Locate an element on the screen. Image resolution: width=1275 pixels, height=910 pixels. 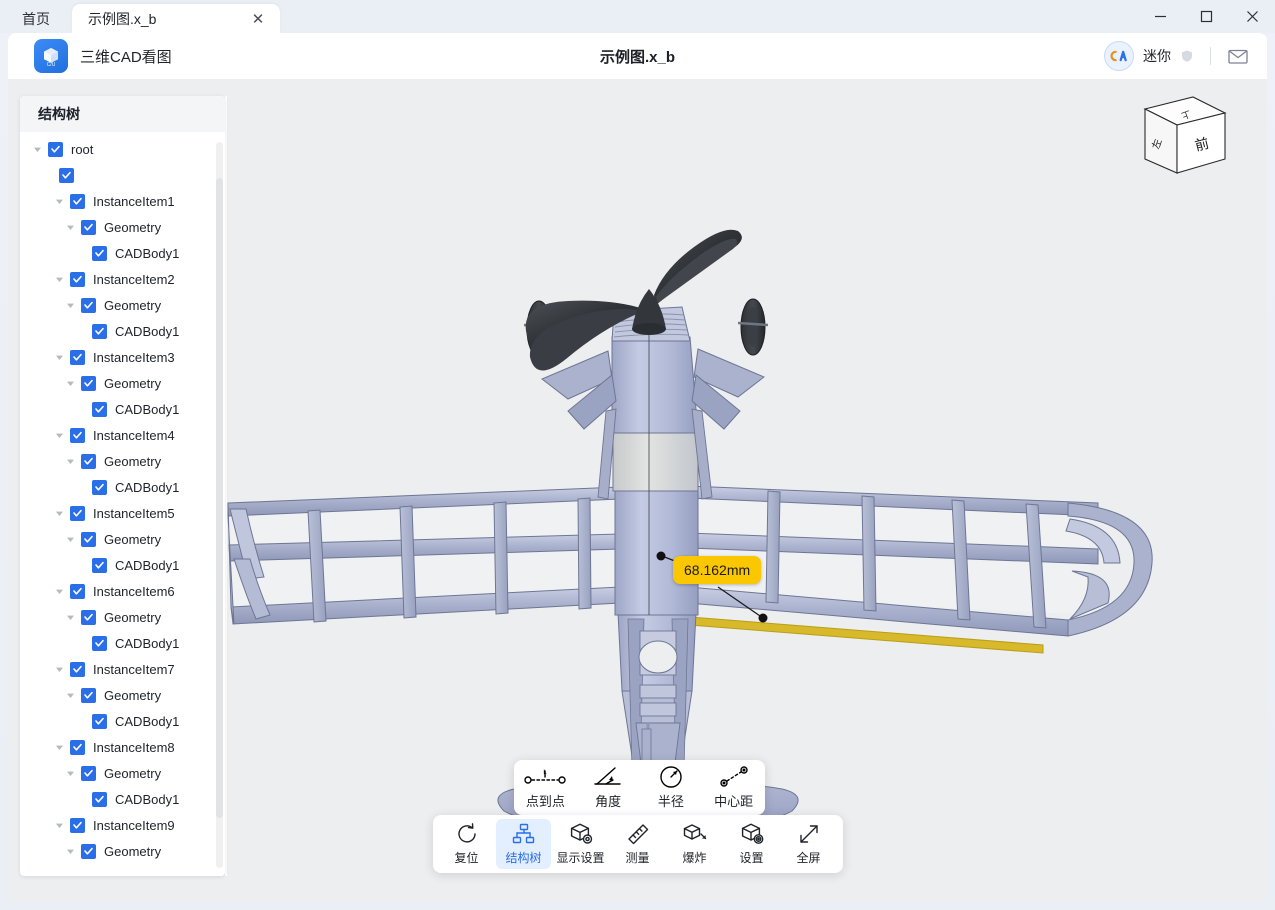
tree-node: InstanceItem7 is located at coordinates (122, 669).